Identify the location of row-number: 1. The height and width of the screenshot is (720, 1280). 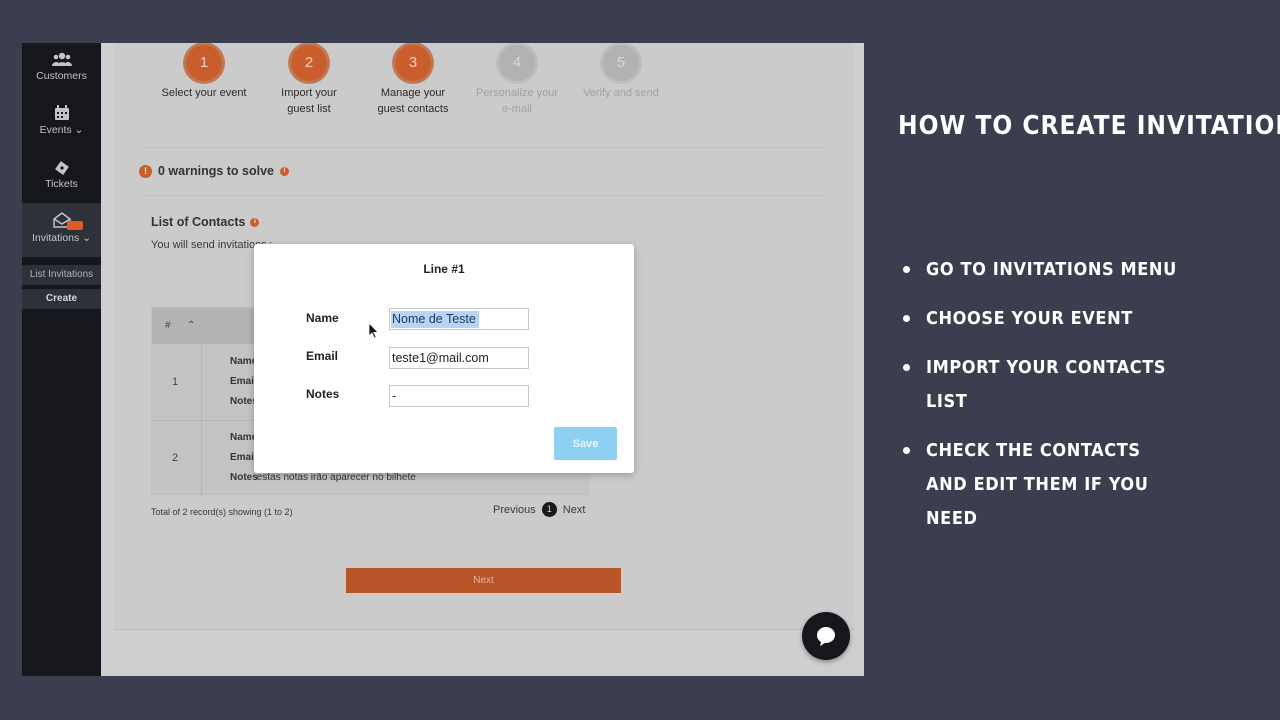
(175, 382).